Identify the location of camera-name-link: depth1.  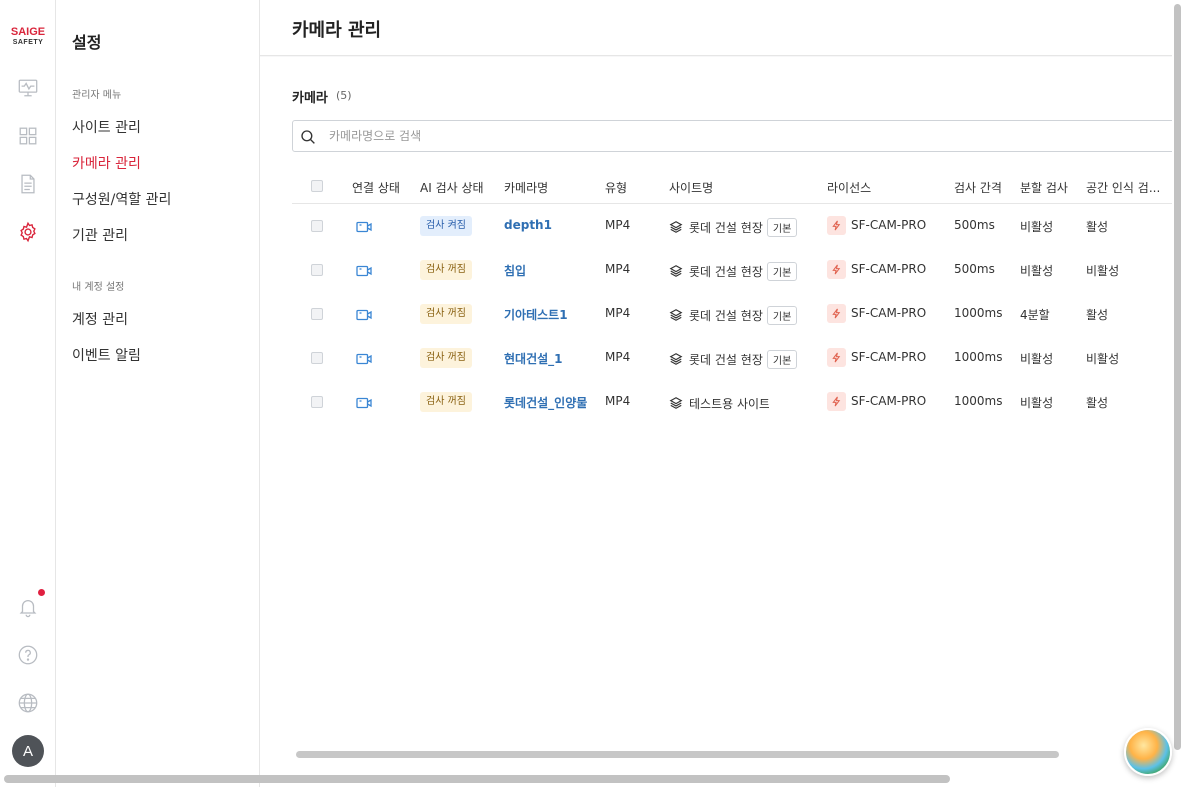
(528, 225).